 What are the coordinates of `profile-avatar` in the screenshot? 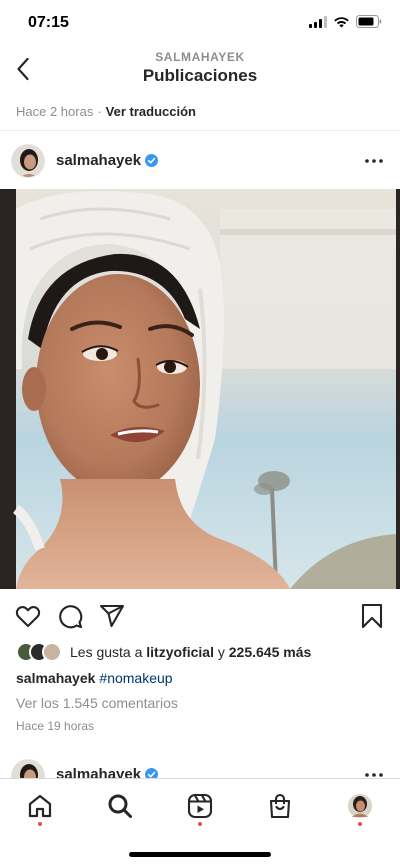 It's located at (360, 806).